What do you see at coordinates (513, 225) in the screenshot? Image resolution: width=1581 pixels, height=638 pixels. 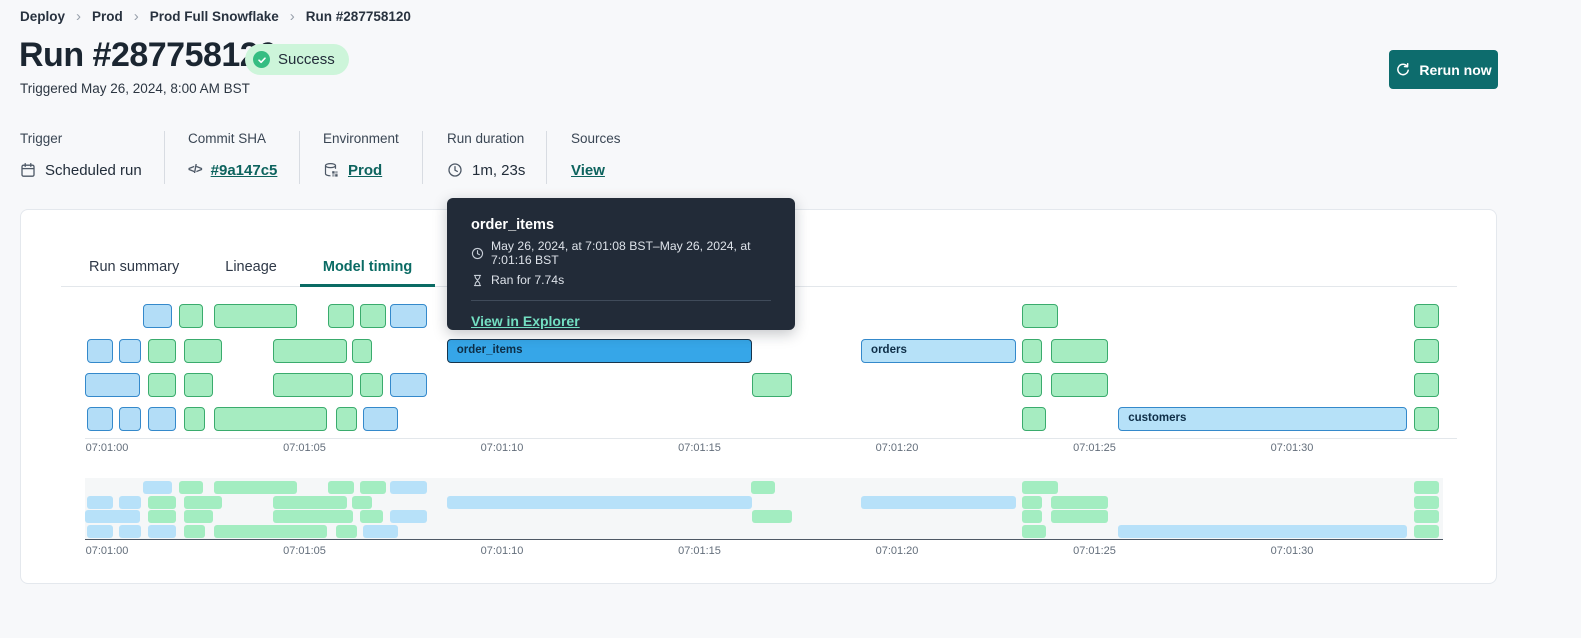 I see `tooltip-model-name: order_items` at bounding box center [513, 225].